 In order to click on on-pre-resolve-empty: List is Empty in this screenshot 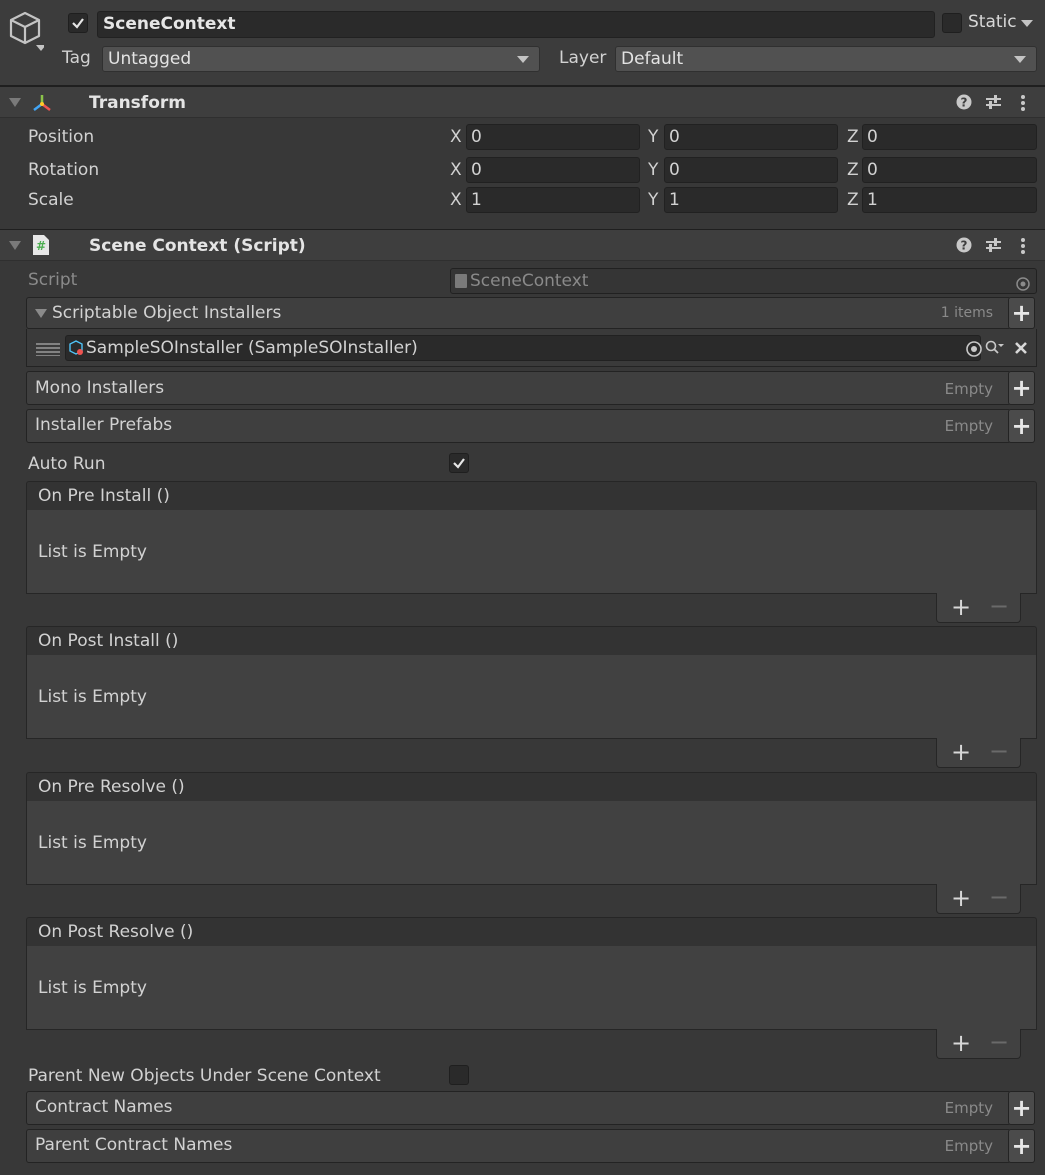, I will do `click(92, 843)`.